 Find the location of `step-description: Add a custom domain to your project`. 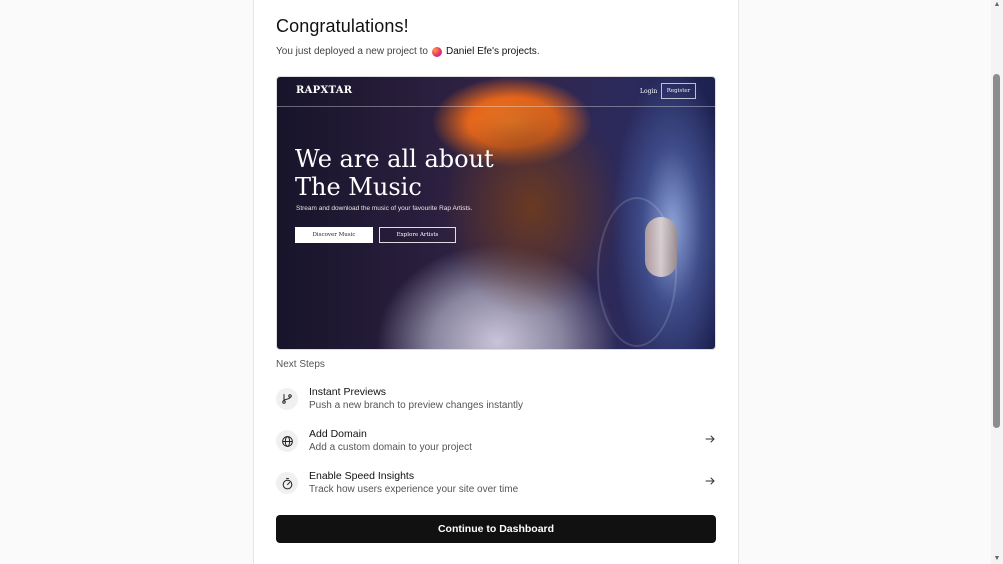

step-description: Add a custom domain to your project is located at coordinates (390, 447).